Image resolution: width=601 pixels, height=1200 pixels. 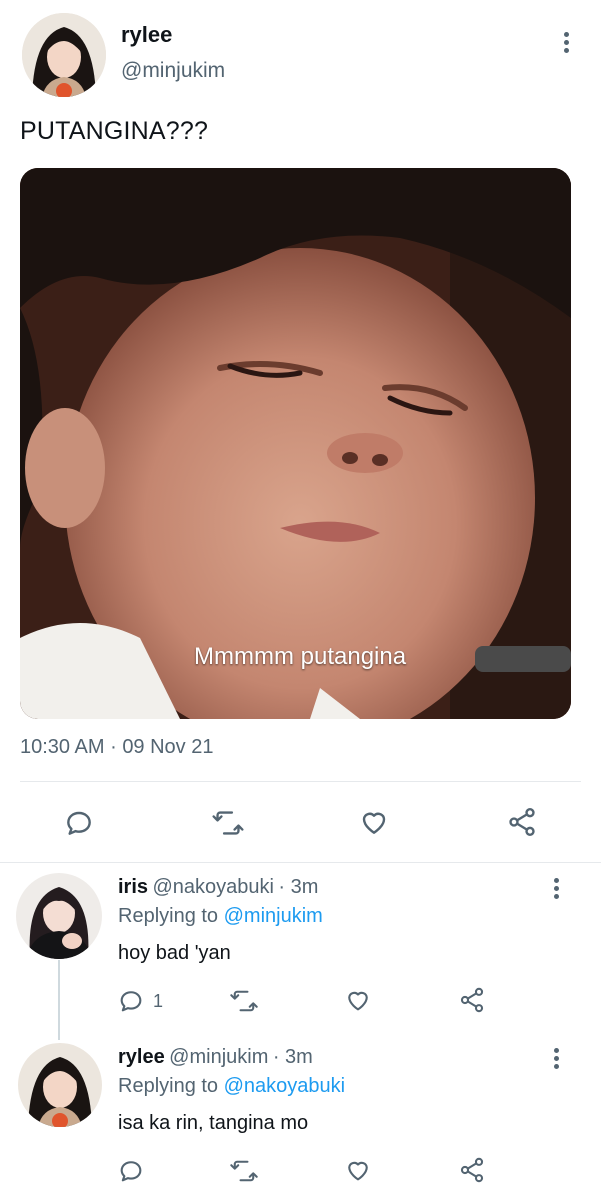 I want to click on replying-to-mention: @nakoyabuki, so click(x=284, y=1086).